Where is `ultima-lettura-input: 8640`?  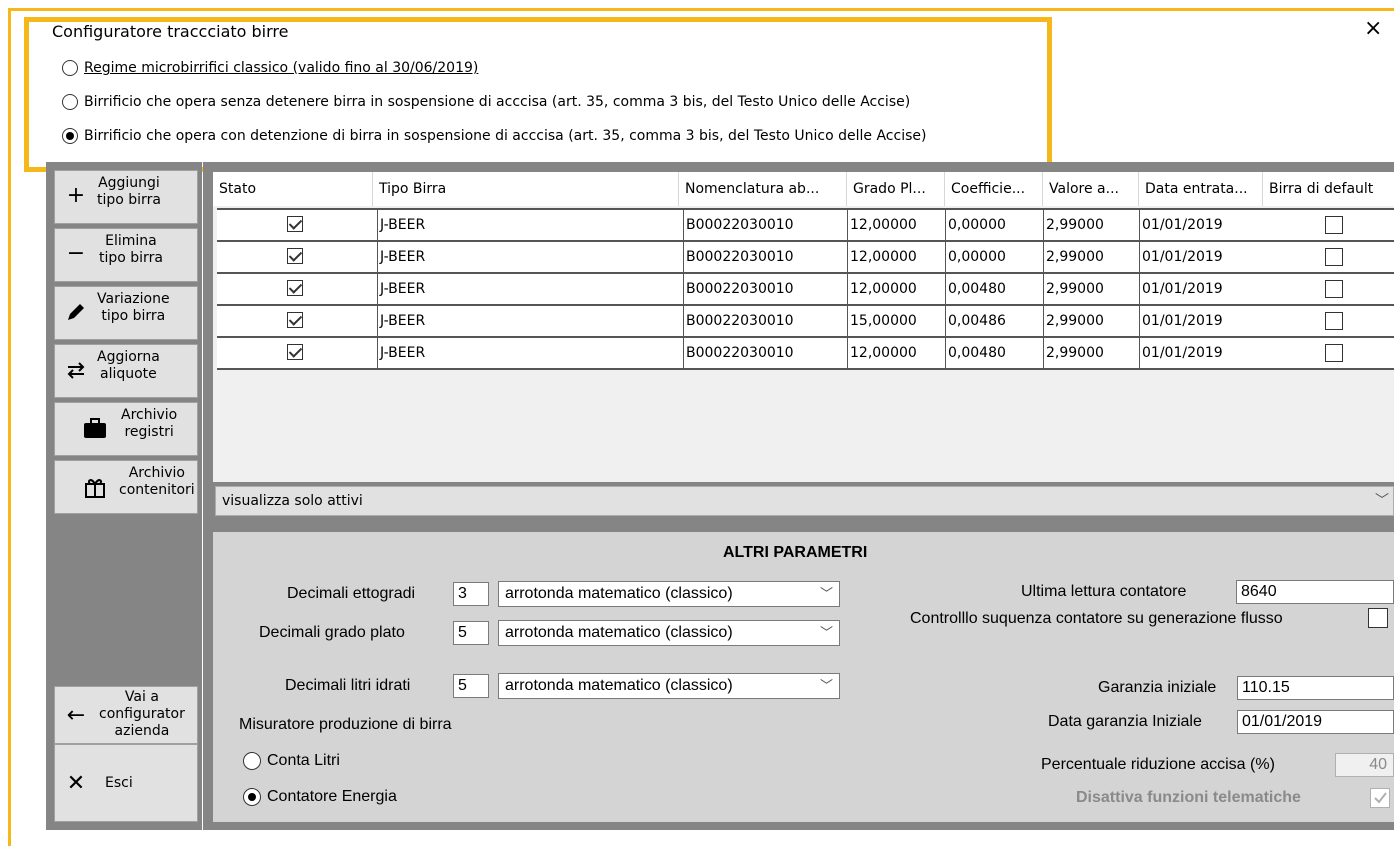 ultima-lettura-input: 8640 is located at coordinates (1315, 592).